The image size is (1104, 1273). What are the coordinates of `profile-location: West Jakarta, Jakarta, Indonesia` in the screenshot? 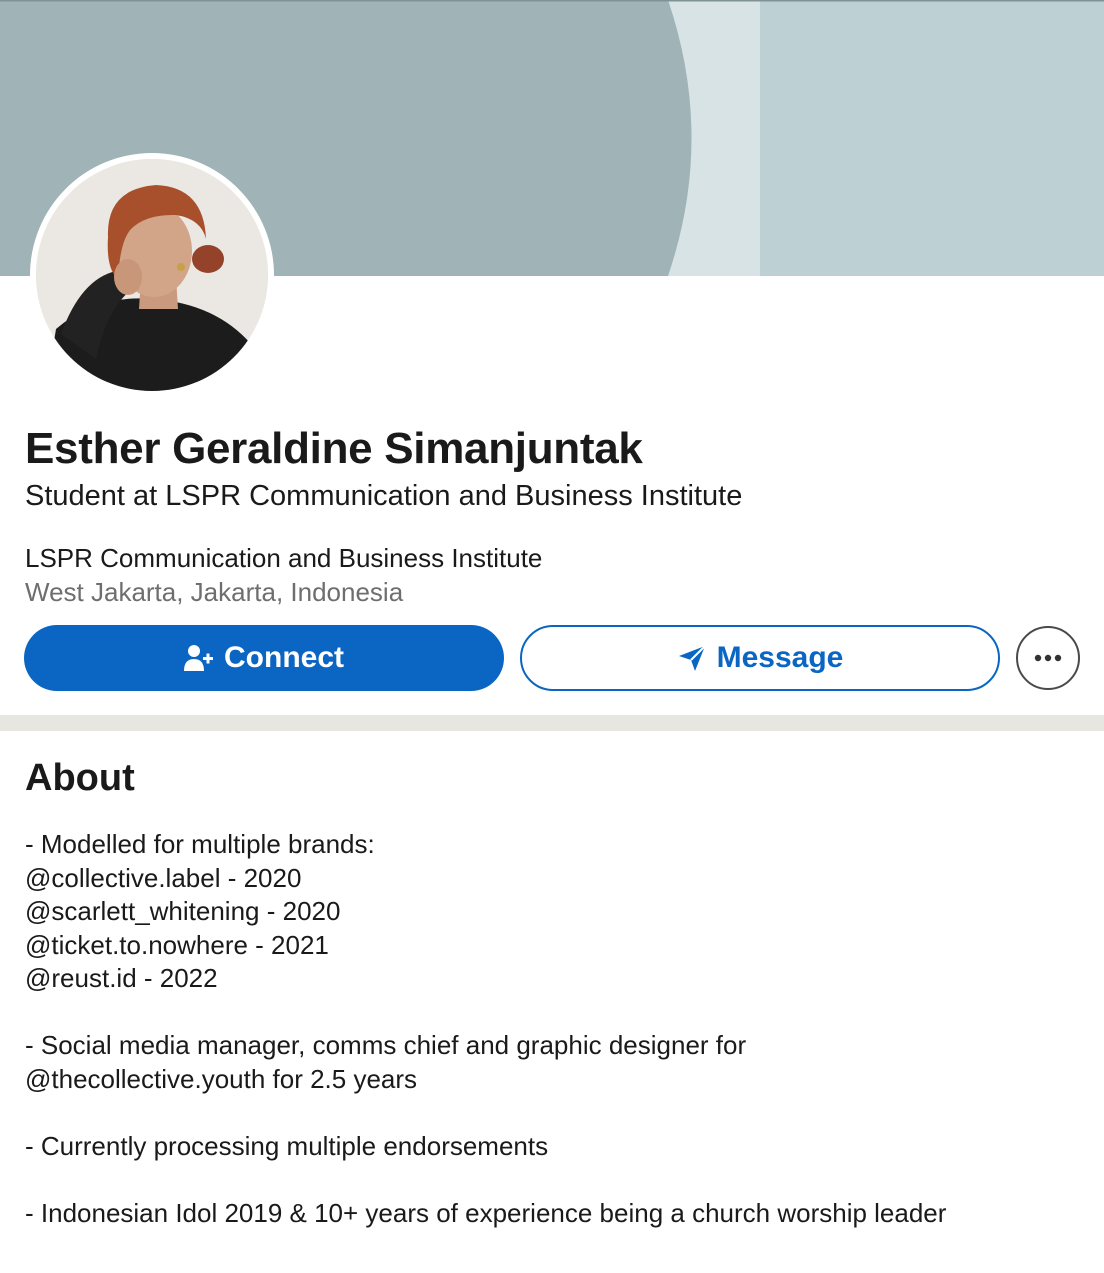 It's located at (214, 592).